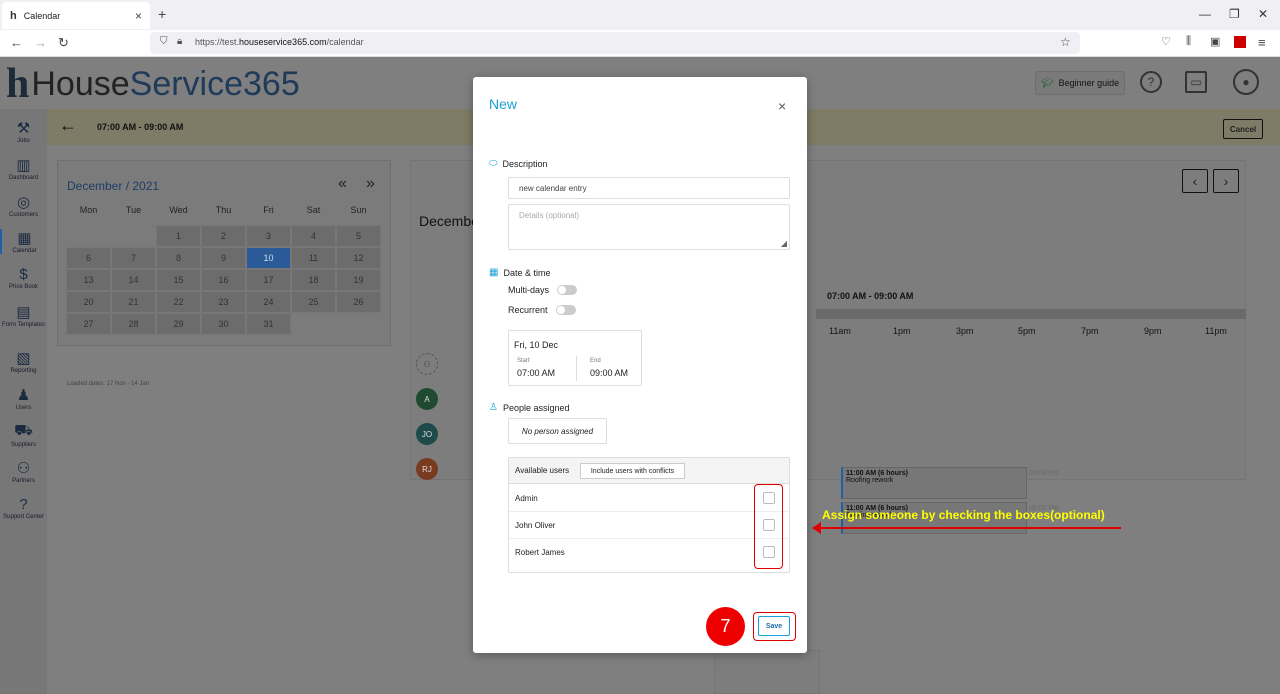 The height and width of the screenshot is (694, 1280). What do you see at coordinates (88, 258) in the screenshot?
I see `calendar-day: 6` at bounding box center [88, 258].